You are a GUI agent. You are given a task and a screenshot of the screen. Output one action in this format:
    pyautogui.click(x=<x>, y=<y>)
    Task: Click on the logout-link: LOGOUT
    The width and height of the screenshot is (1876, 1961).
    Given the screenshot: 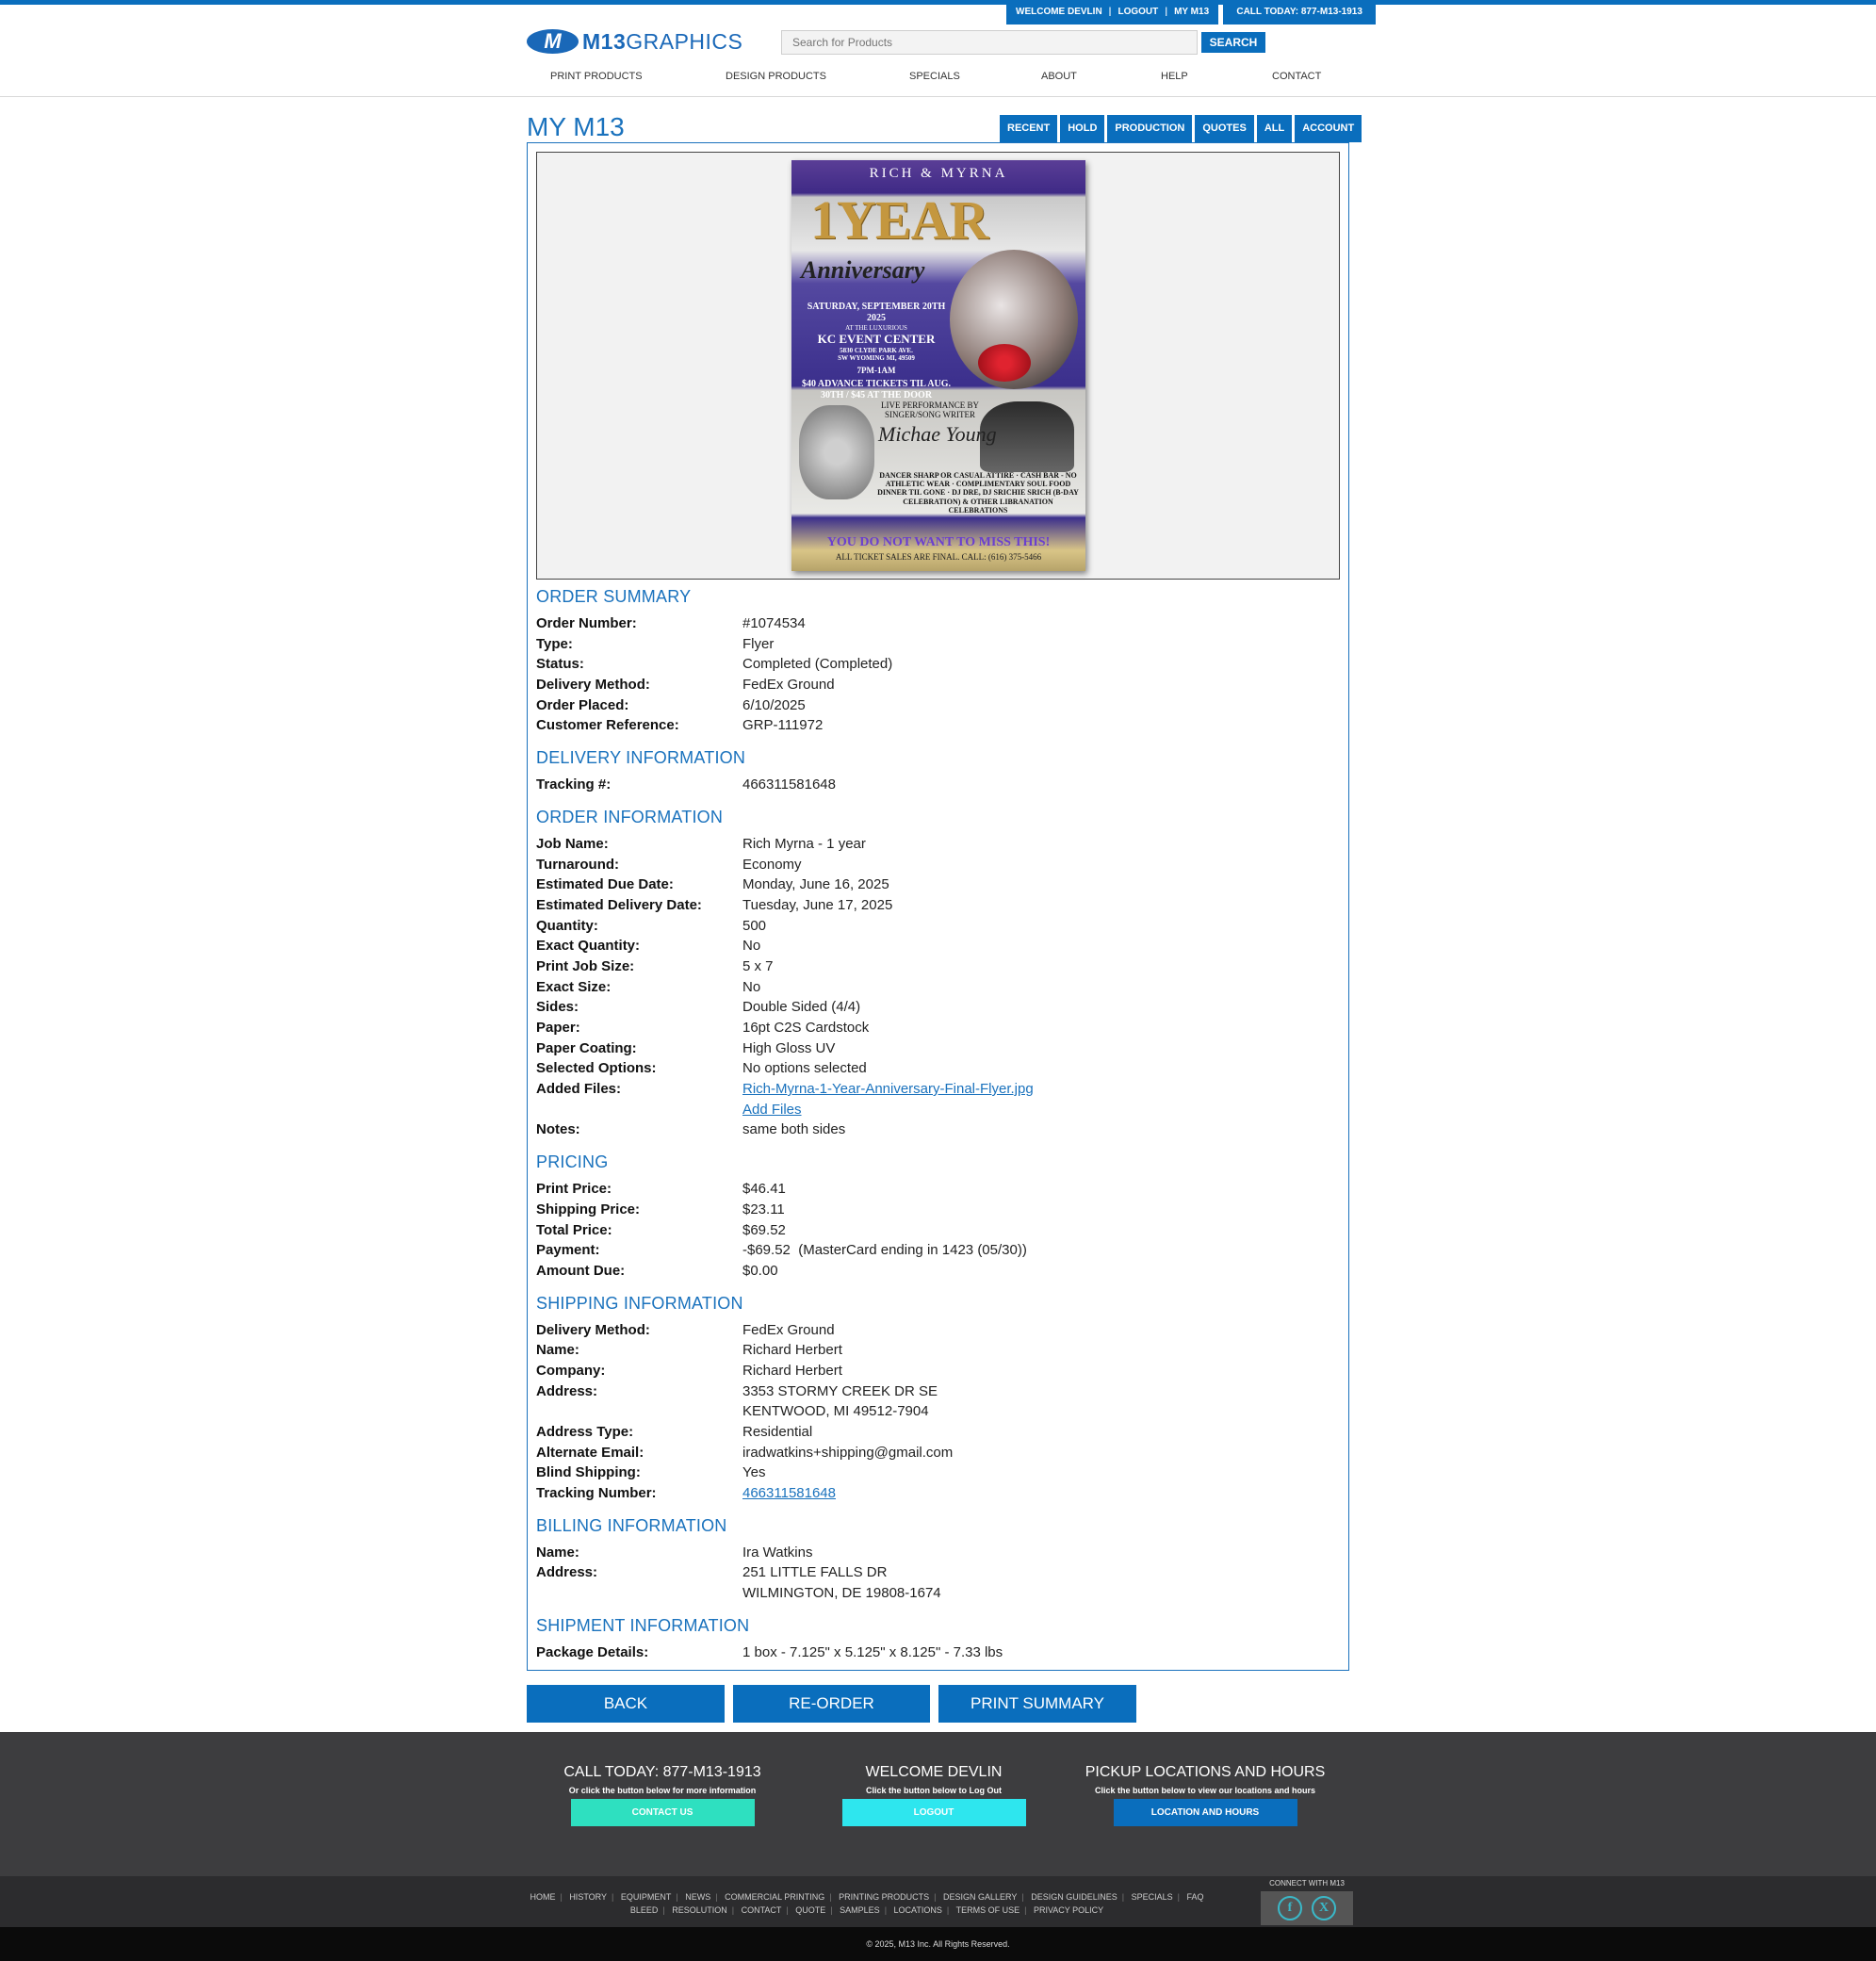 What is the action you would take?
    pyautogui.click(x=1137, y=13)
    